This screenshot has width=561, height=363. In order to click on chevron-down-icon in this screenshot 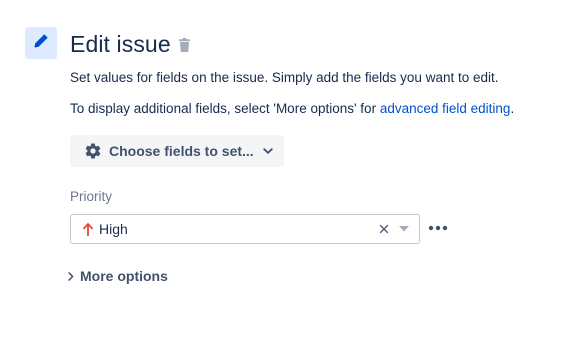, I will do `click(268, 151)`.